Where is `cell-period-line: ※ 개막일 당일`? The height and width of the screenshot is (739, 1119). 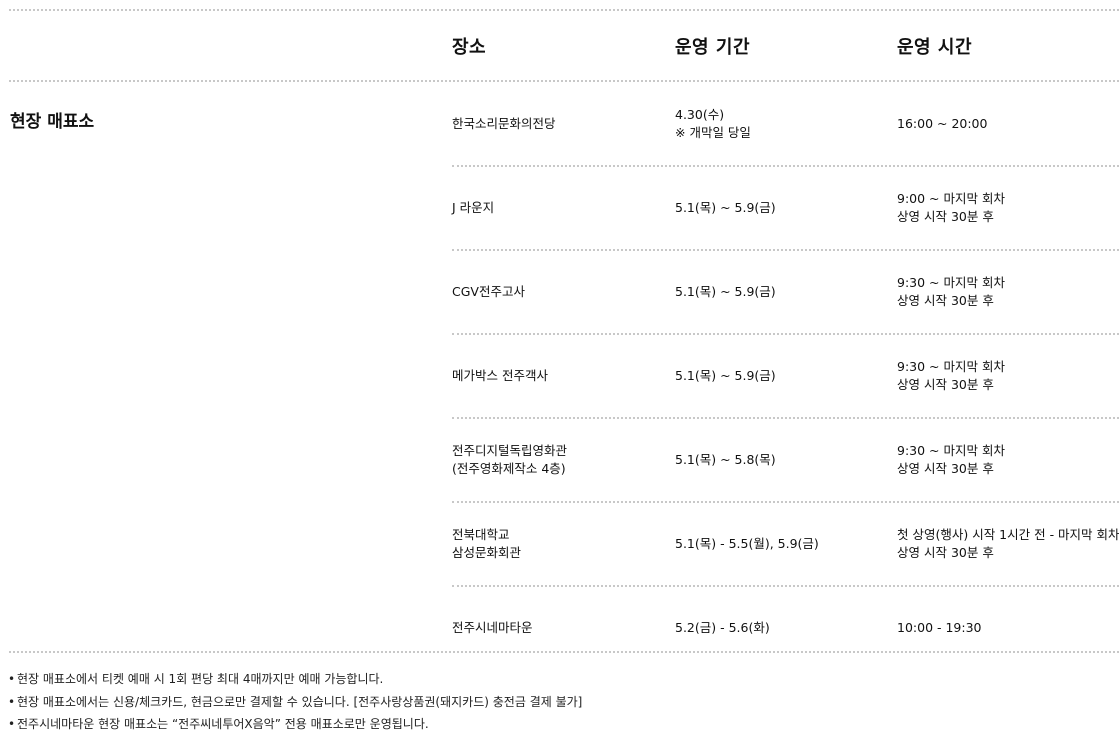 cell-period-line: ※ 개막일 당일 is located at coordinates (713, 132).